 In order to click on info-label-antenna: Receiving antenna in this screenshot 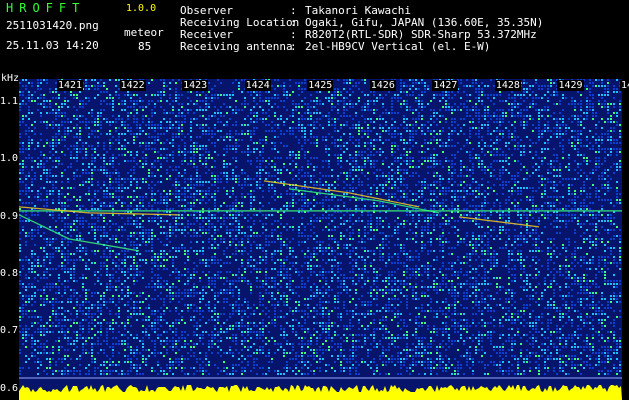, I will do `click(236, 46)`.